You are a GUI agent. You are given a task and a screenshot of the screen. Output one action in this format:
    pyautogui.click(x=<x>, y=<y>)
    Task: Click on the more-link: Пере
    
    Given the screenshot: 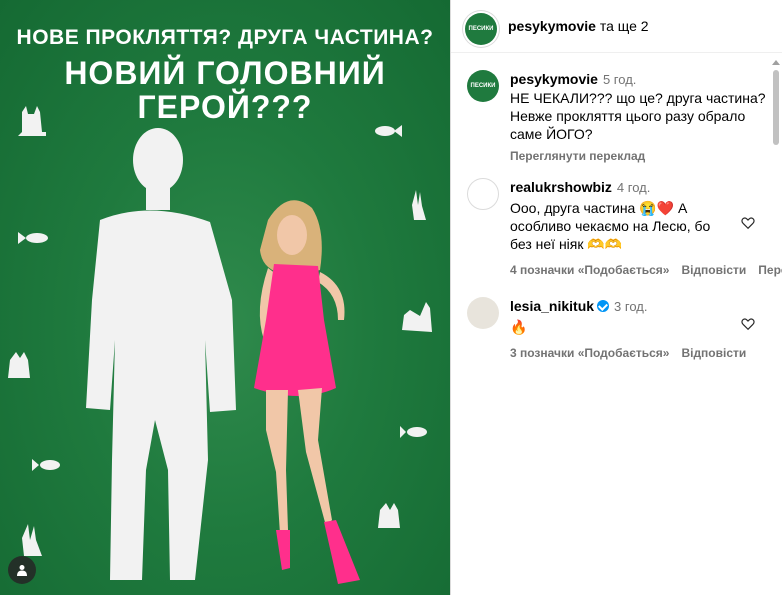 What is the action you would take?
    pyautogui.click(x=770, y=270)
    